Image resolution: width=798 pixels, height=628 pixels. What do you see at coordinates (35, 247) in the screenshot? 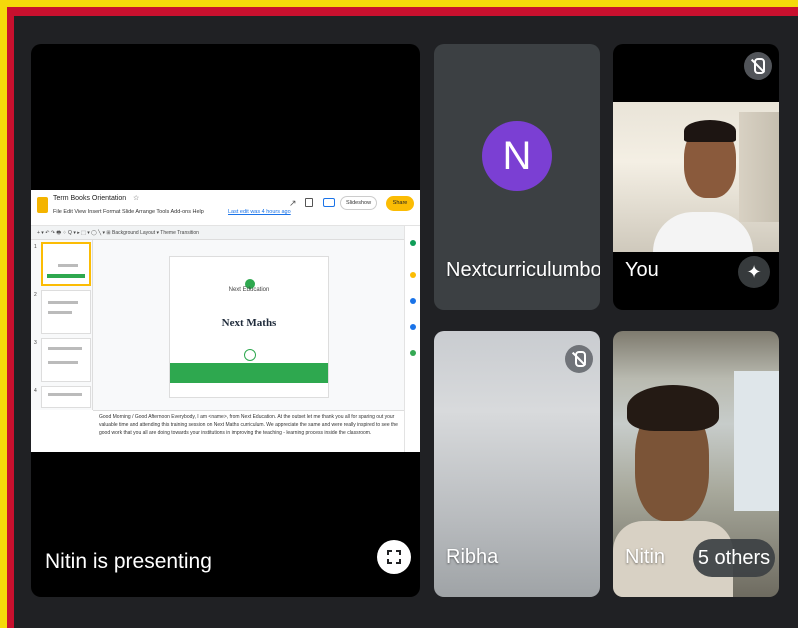
I see `slide-number: 1` at bounding box center [35, 247].